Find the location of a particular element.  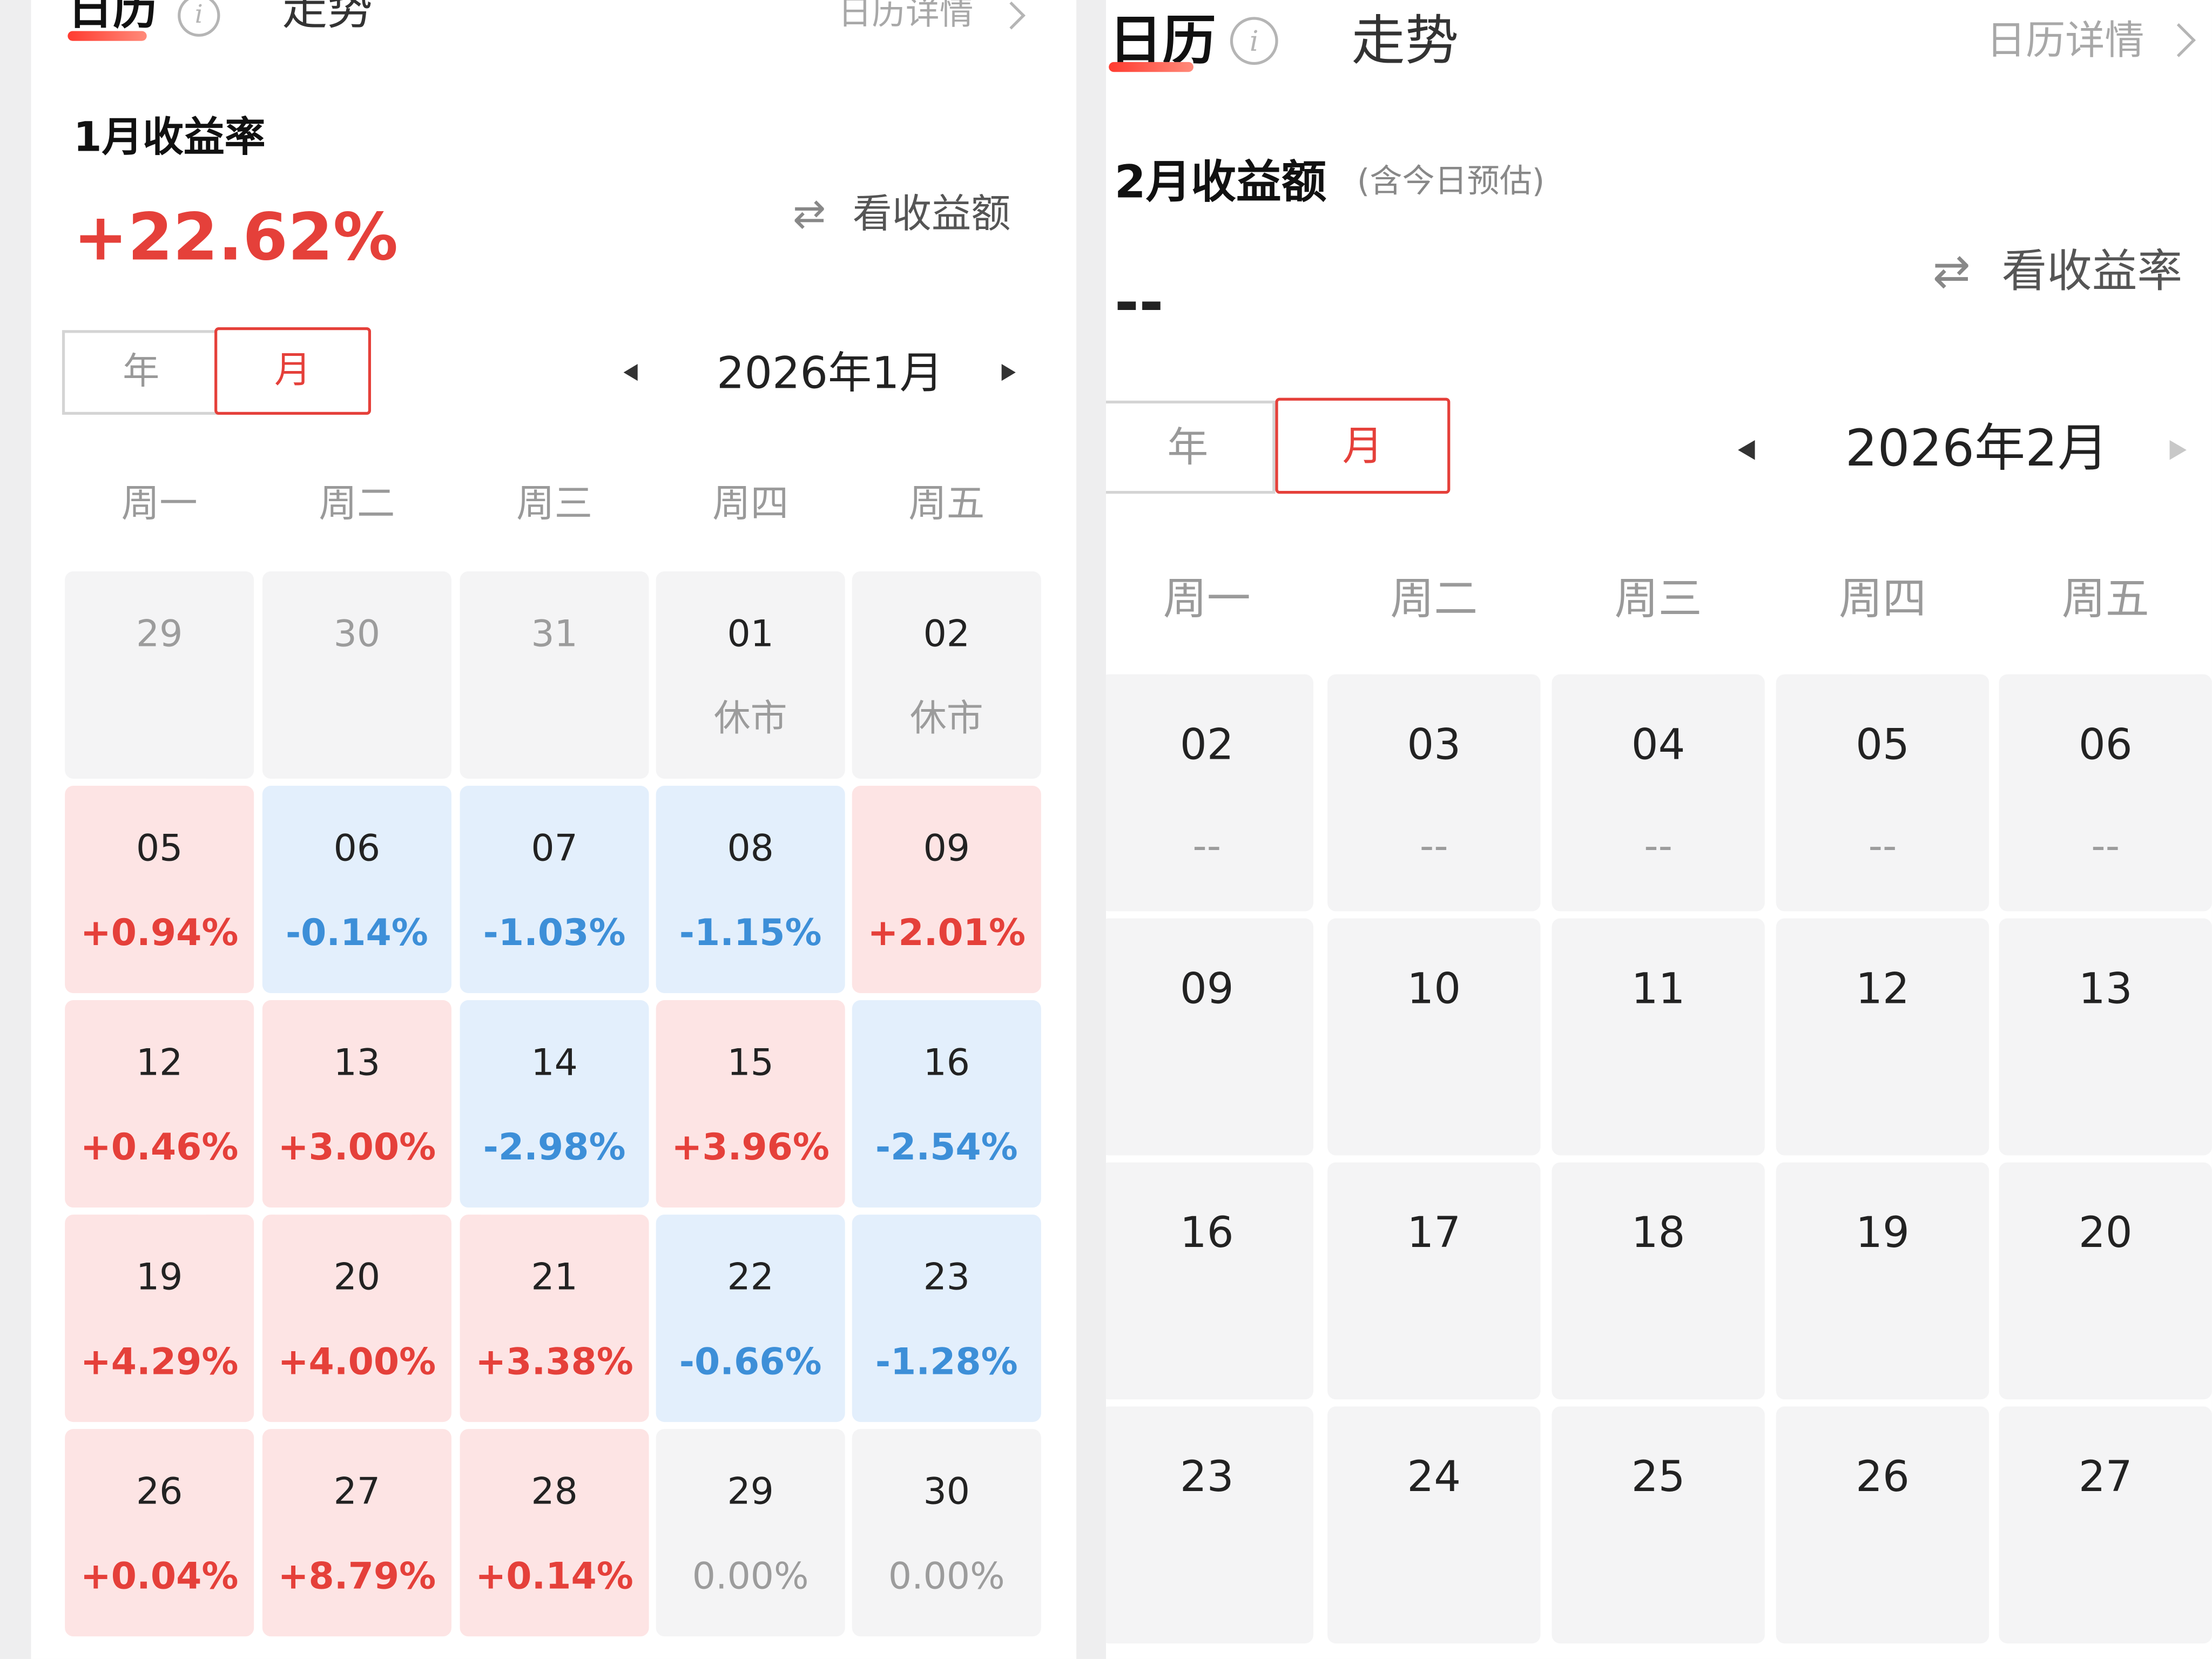

day-number: 18 is located at coordinates (1658, 1234).